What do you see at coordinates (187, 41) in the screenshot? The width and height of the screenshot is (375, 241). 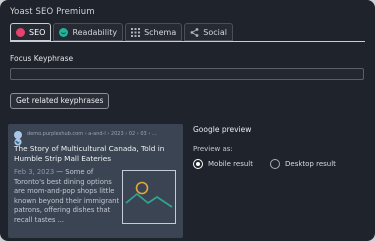 I see `tab-divider` at bounding box center [187, 41].